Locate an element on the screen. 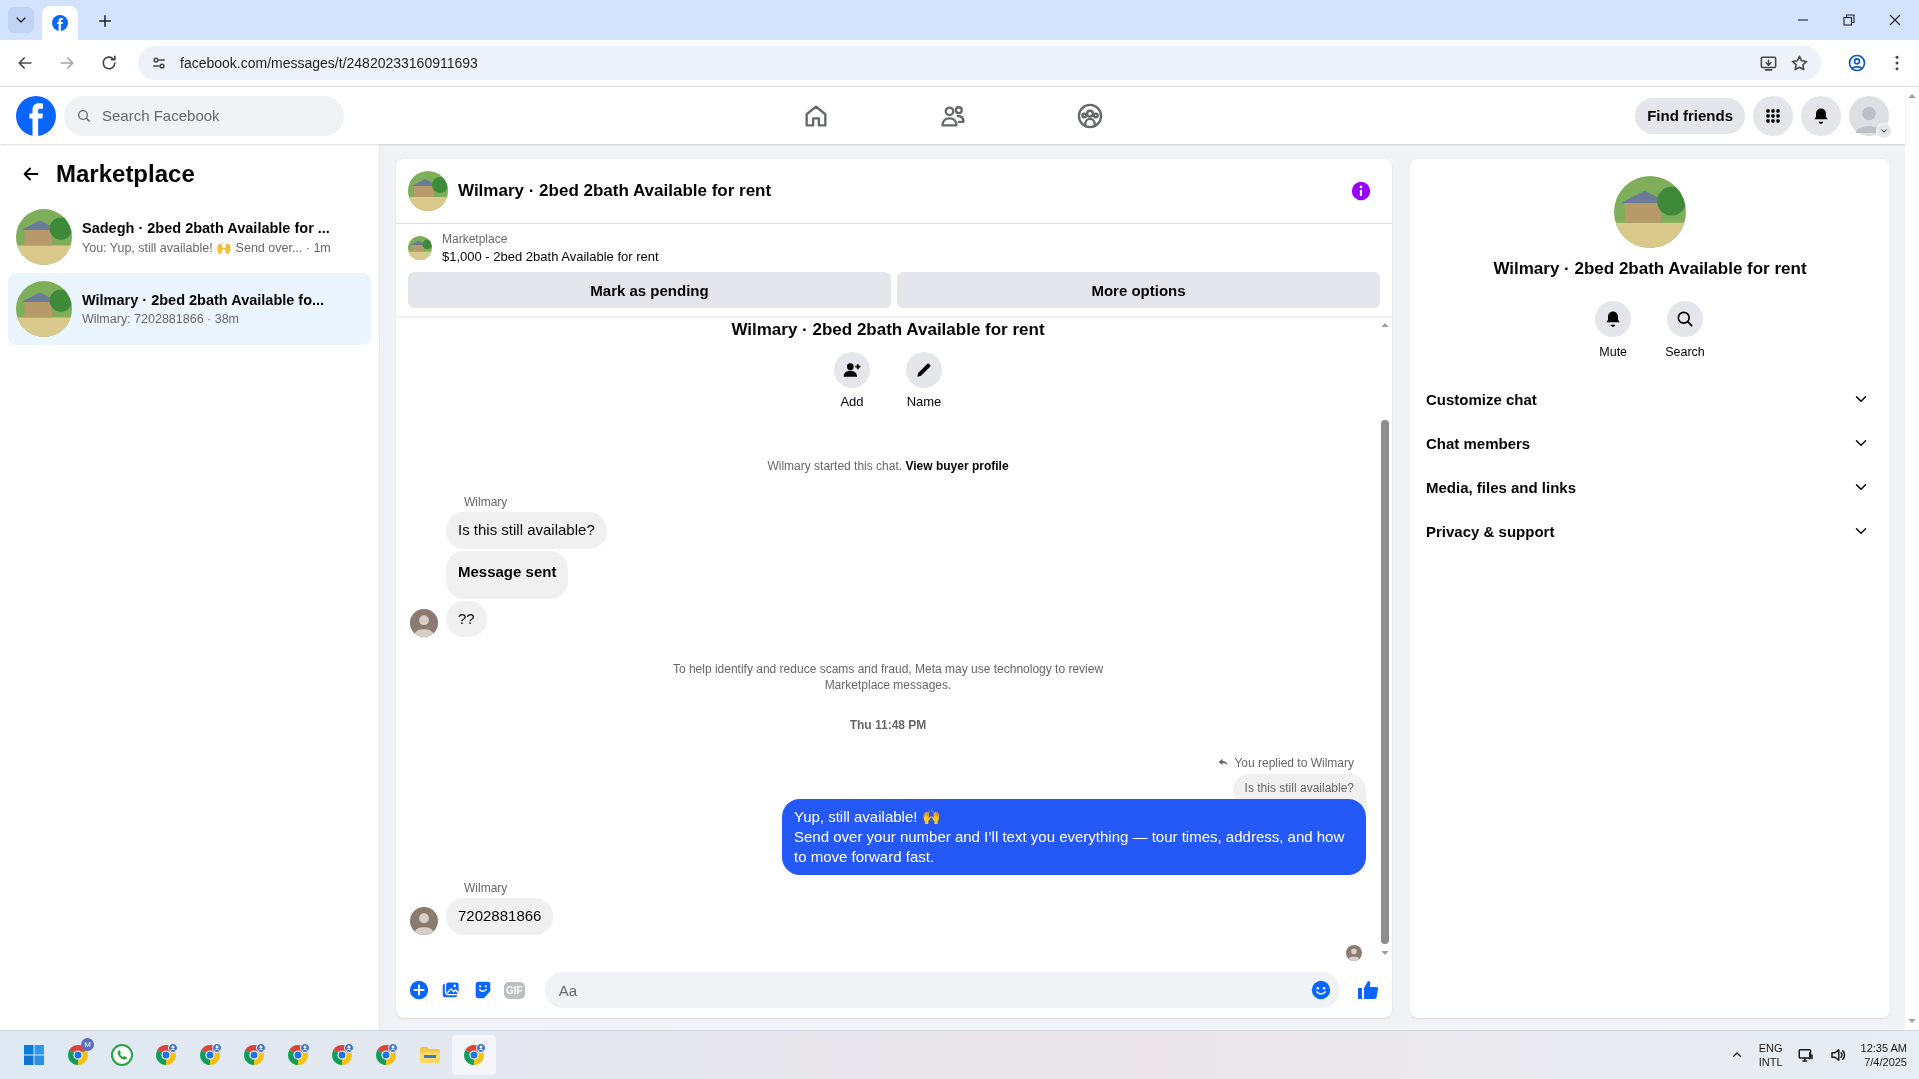 The width and height of the screenshot is (1919, 1079). action-button: Mark as pending is located at coordinates (649, 290).